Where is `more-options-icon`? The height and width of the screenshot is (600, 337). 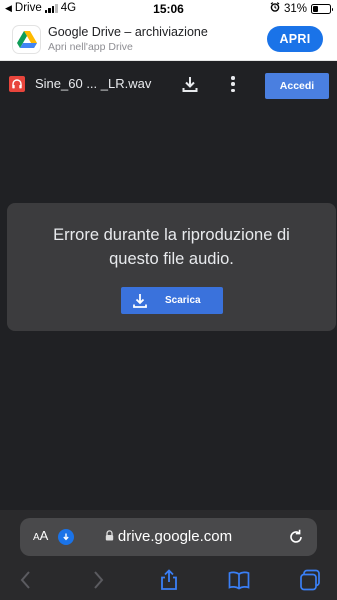 more-options-icon is located at coordinates (233, 84).